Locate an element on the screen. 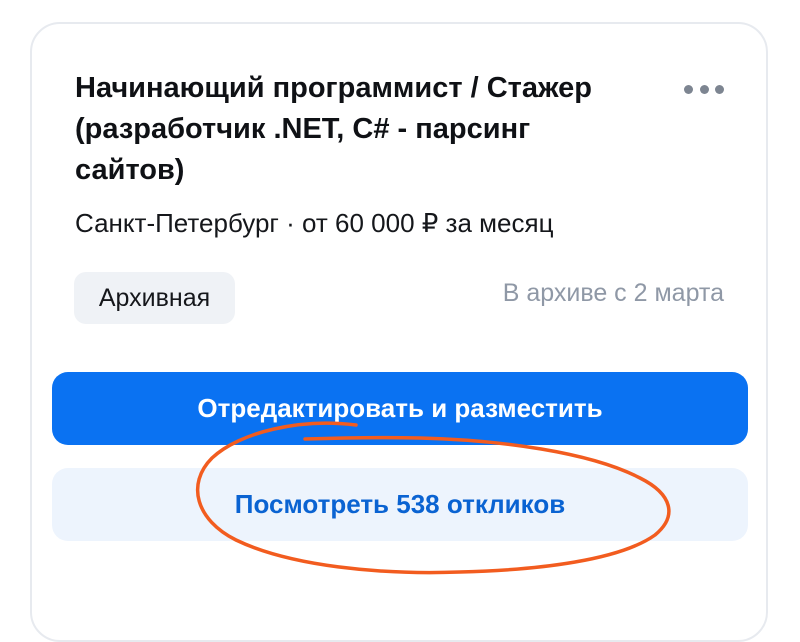 Image resolution: width=800 pixels, height=642 pixels. more-options-button is located at coordinates (704, 89).